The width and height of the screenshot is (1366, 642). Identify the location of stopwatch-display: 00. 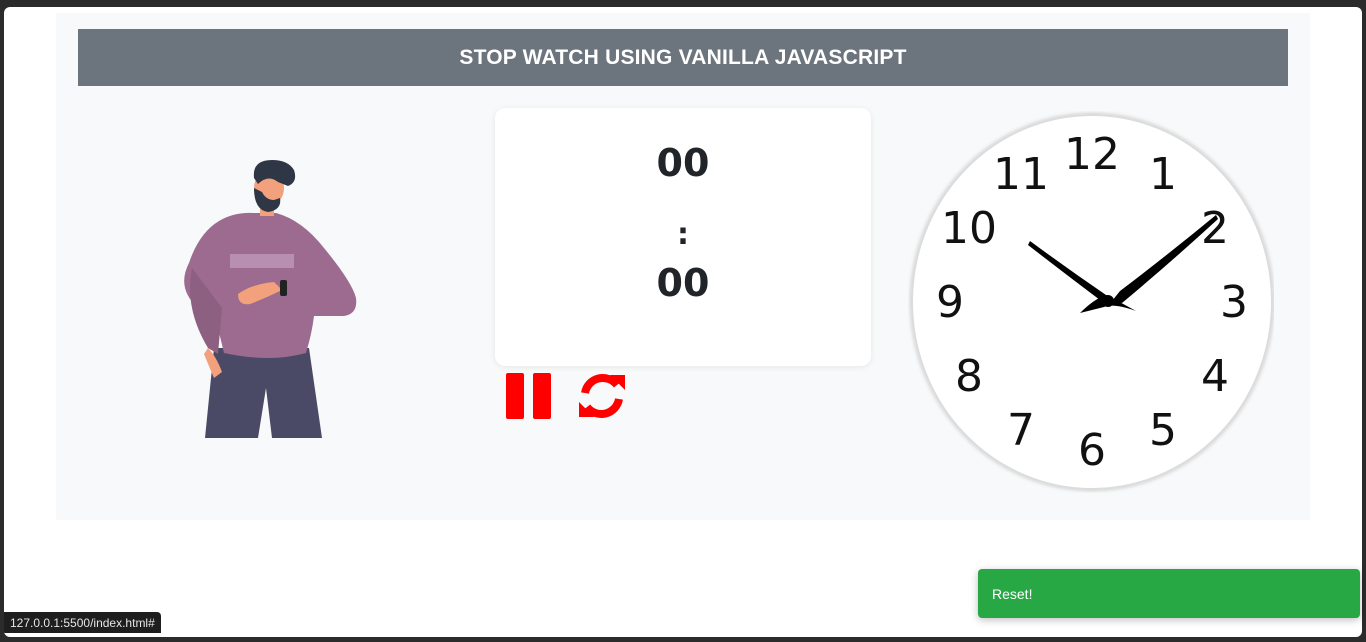
(683, 237).